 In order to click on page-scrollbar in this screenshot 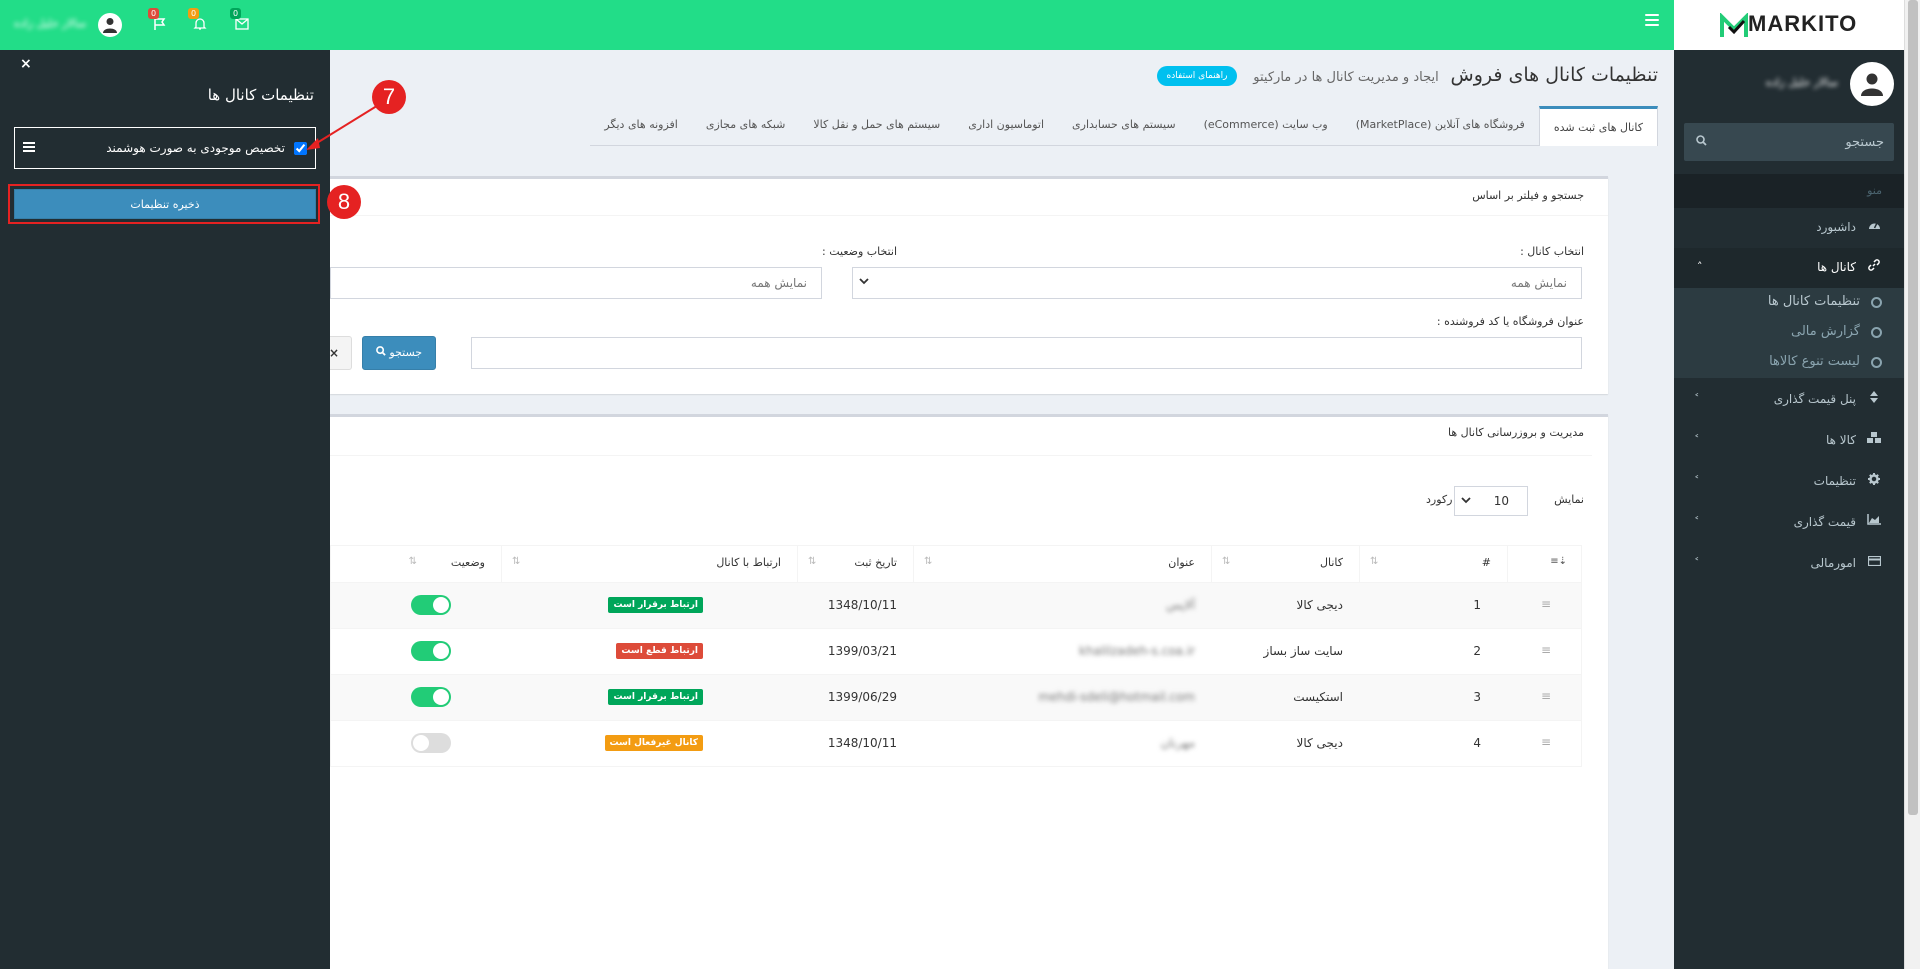, I will do `click(1912, 484)`.